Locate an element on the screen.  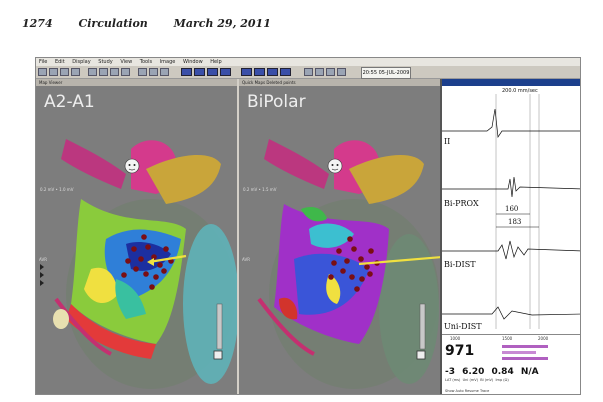
range-text-right: 0.2 mV • 1.5 mV is located at coordinates (260, 189).